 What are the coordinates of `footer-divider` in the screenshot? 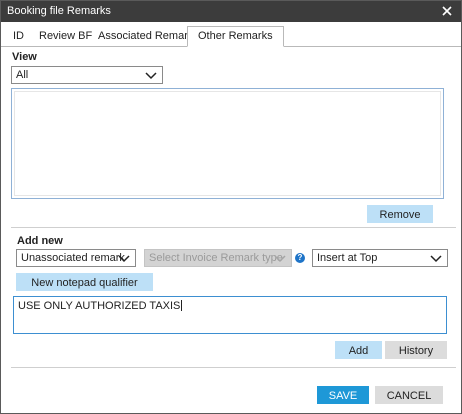 It's located at (233, 367).